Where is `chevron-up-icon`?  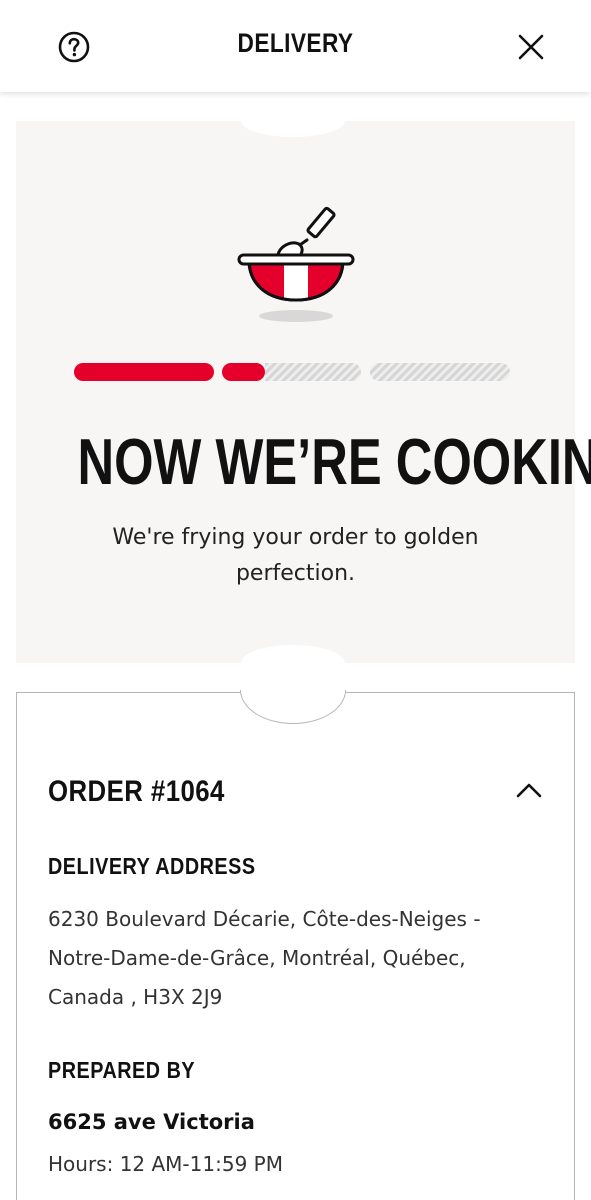
chevron-up-icon is located at coordinates (529, 790).